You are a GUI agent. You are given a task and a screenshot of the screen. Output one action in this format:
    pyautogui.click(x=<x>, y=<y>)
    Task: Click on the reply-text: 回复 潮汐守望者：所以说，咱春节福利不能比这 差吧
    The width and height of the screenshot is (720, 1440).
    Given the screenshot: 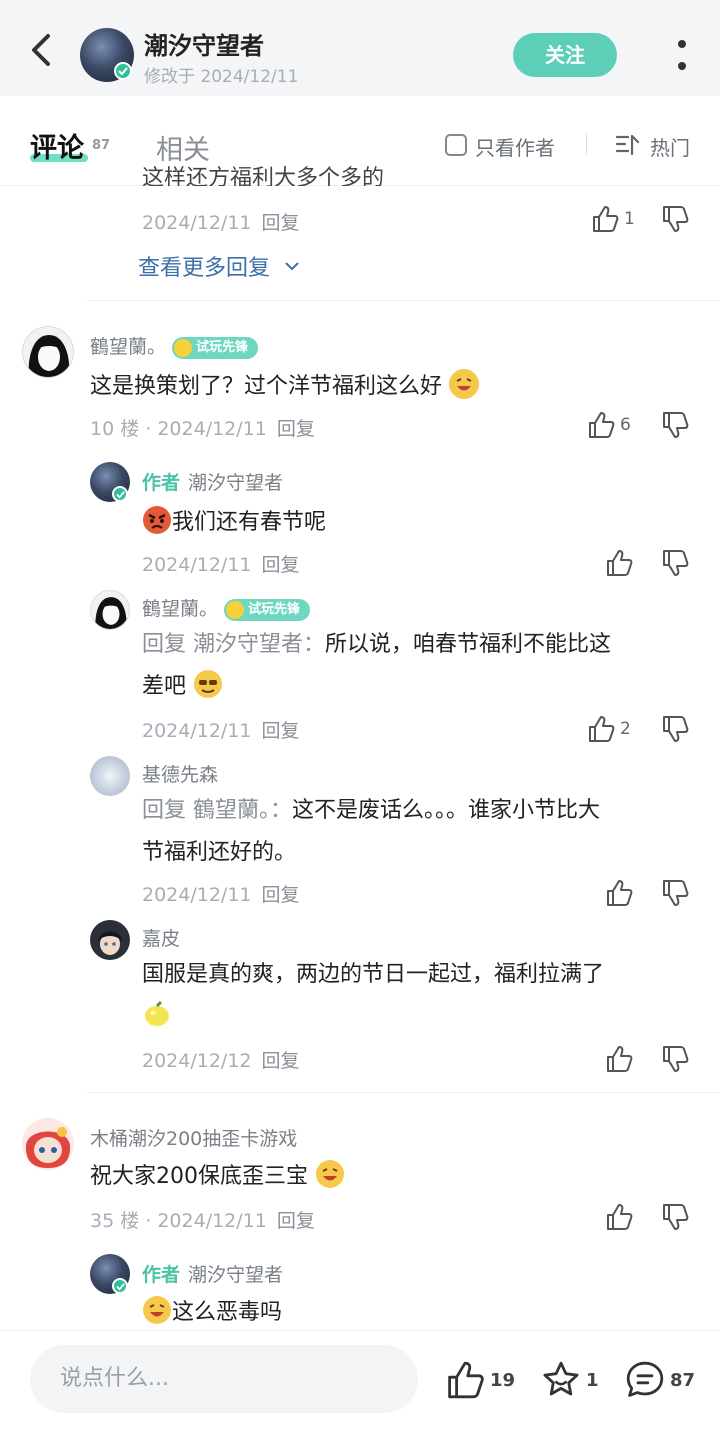 What is the action you would take?
    pyautogui.click(x=377, y=665)
    